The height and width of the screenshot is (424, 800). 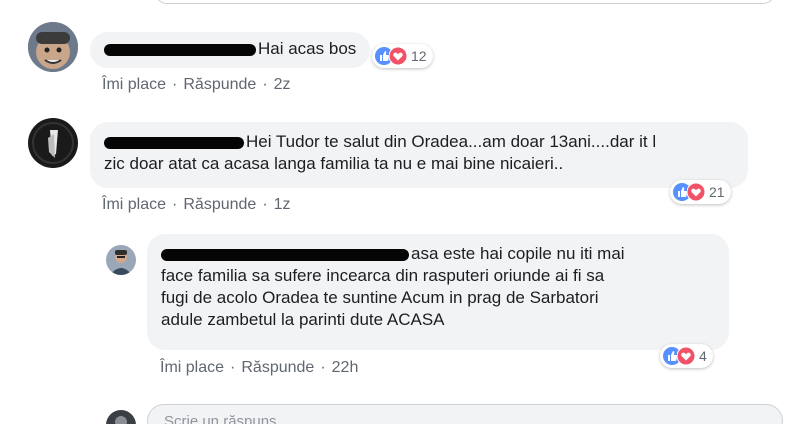 What do you see at coordinates (303, 319) in the screenshot?
I see `reply-text-line: adule zambetul la parinti dute ACASA` at bounding box center [303, 319].